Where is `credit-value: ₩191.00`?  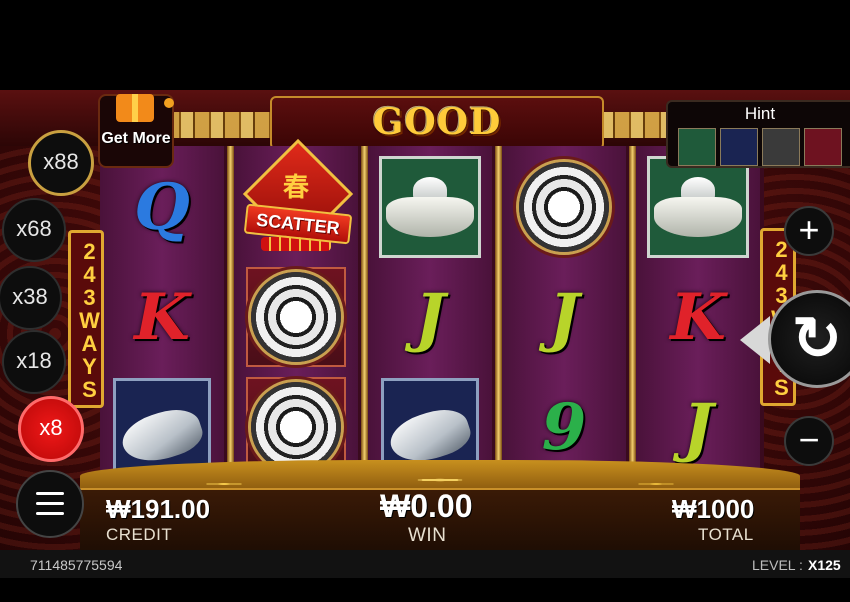 credit-value: ₩191.00 is located at coordinates (158, 509).